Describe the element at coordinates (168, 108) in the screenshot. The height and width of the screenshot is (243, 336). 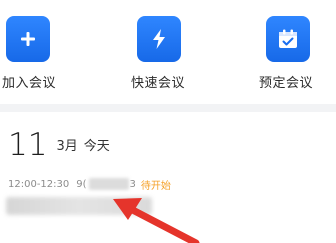
I see `section-divider` at that location.